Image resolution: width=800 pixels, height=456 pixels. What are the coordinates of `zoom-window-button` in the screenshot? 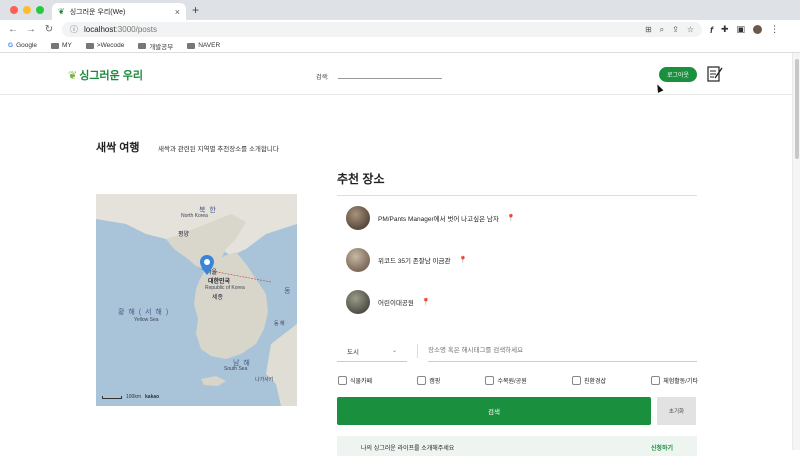 It's located at (40, 10).